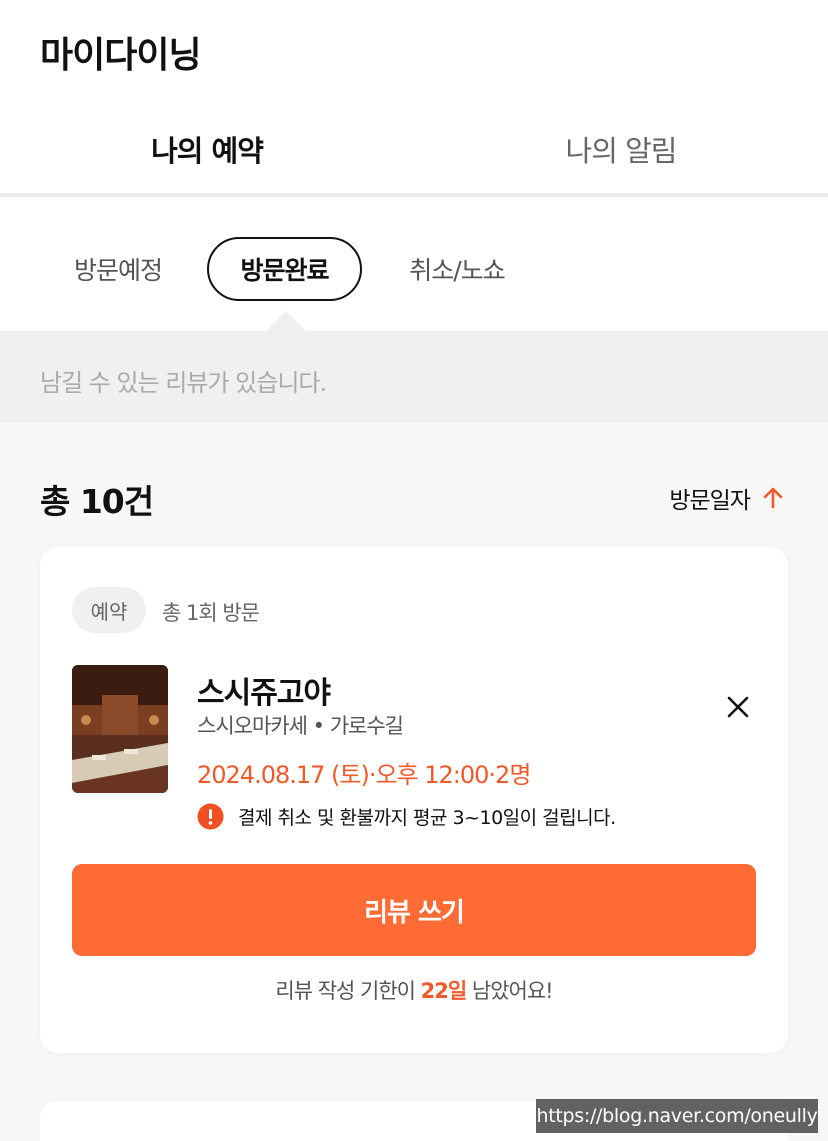 The image size is (828, 1141). What do you see at coordinates (121, 55) in the screenshot?
I see `page-title: 마이다이닝` at bounding box center [121, 55].